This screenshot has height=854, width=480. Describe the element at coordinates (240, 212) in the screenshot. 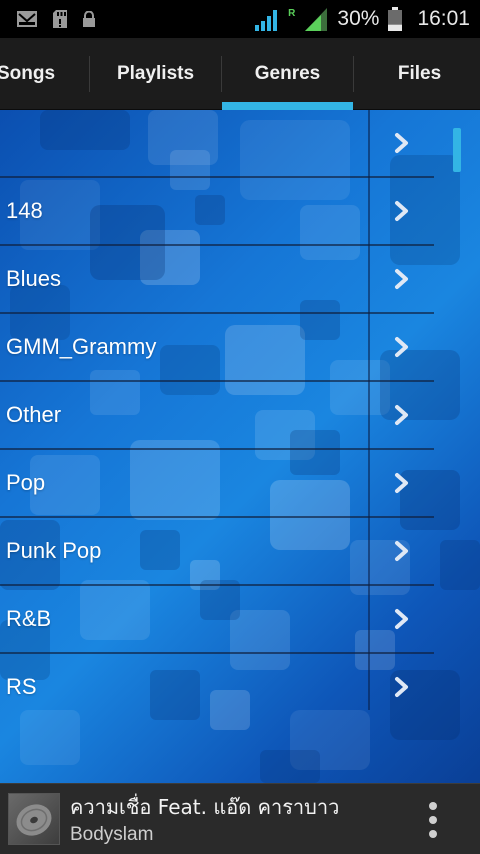

I see `genre-row-148: 148` at that location.